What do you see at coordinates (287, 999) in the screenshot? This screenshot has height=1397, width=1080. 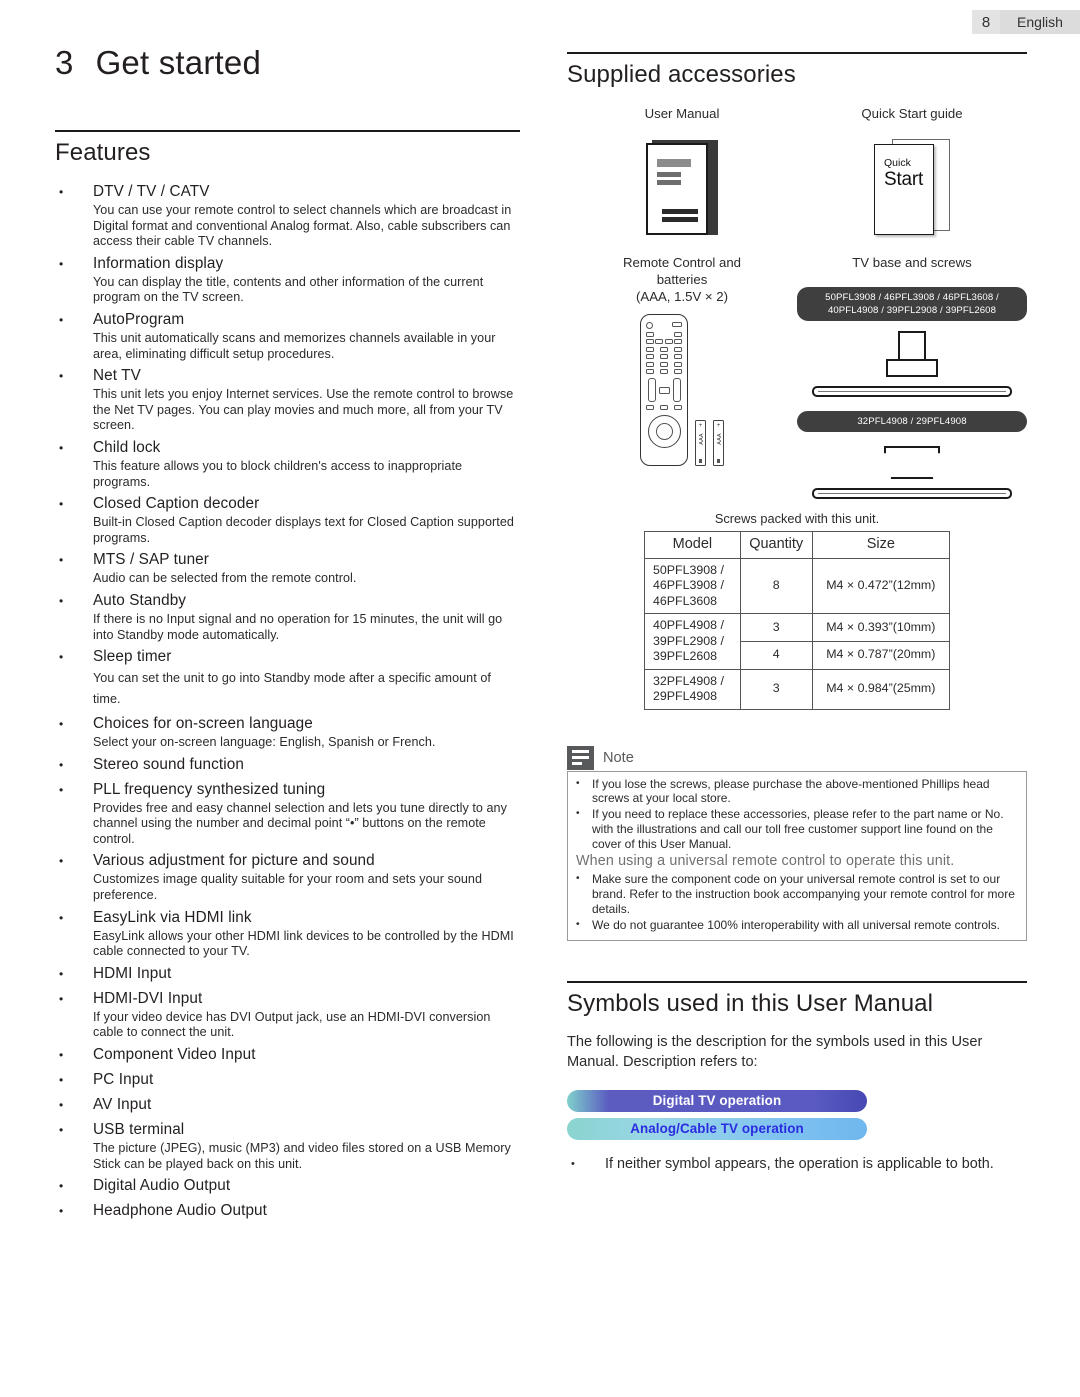 I see `feature-heading: • HDMI-DVI Input` at bounding box center [287, 999].